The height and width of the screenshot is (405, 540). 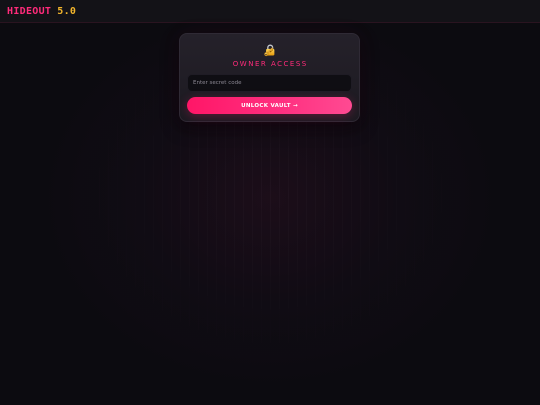 I want to click on card-title: OWNER ACCESS, so click(x=270, y=64).